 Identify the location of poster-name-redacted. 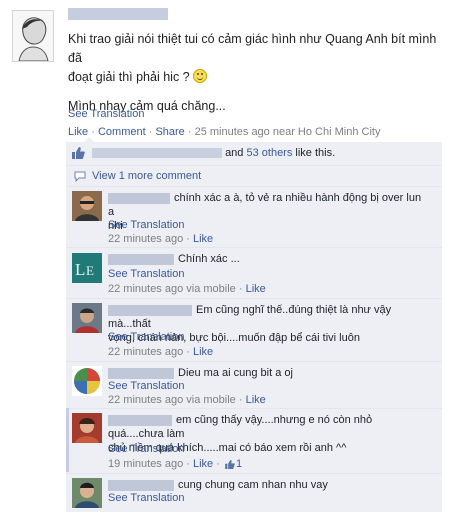
(118, 14).